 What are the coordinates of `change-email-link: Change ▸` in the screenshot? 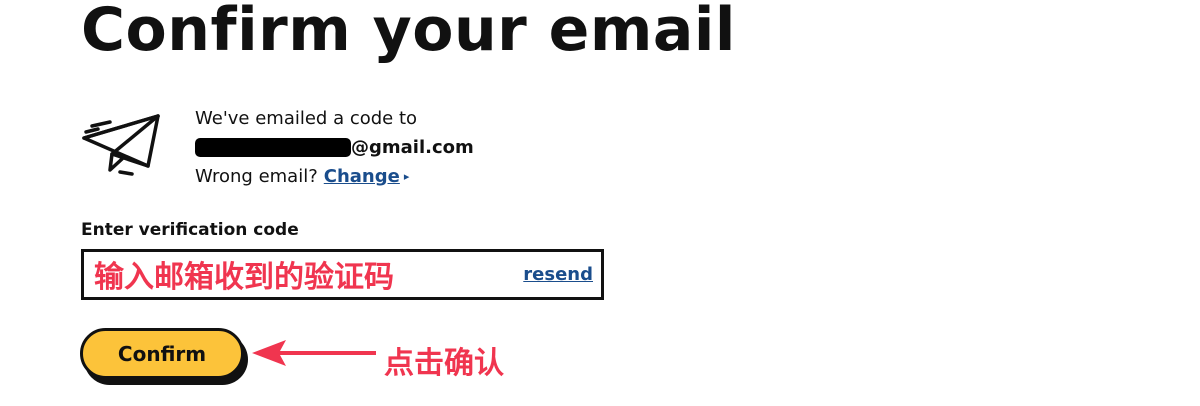 It's located at (367, 176).